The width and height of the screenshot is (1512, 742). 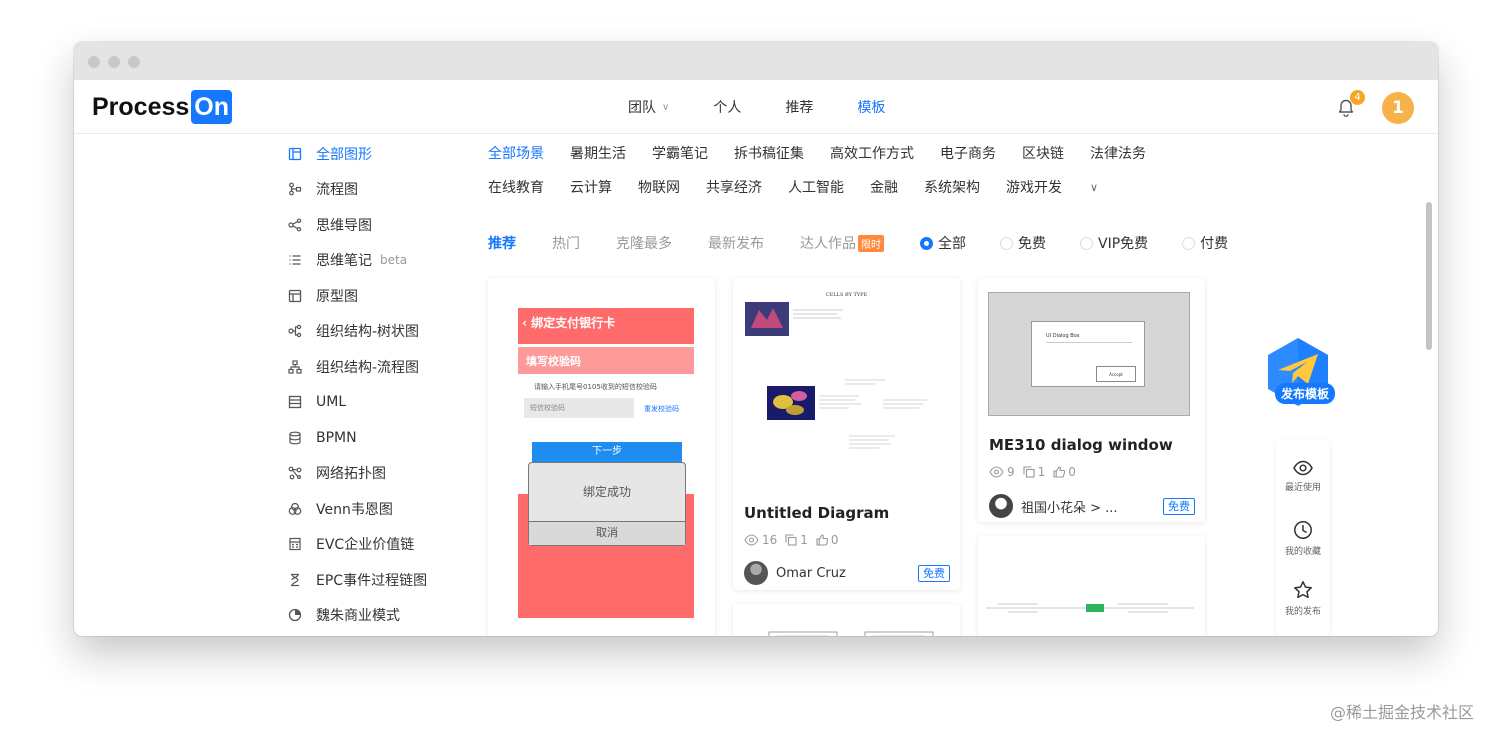 What do you see at coordinates (799, 107) in the screenshot?
I see `nav-recommend: 推荐` at bounding box center [799, 107].